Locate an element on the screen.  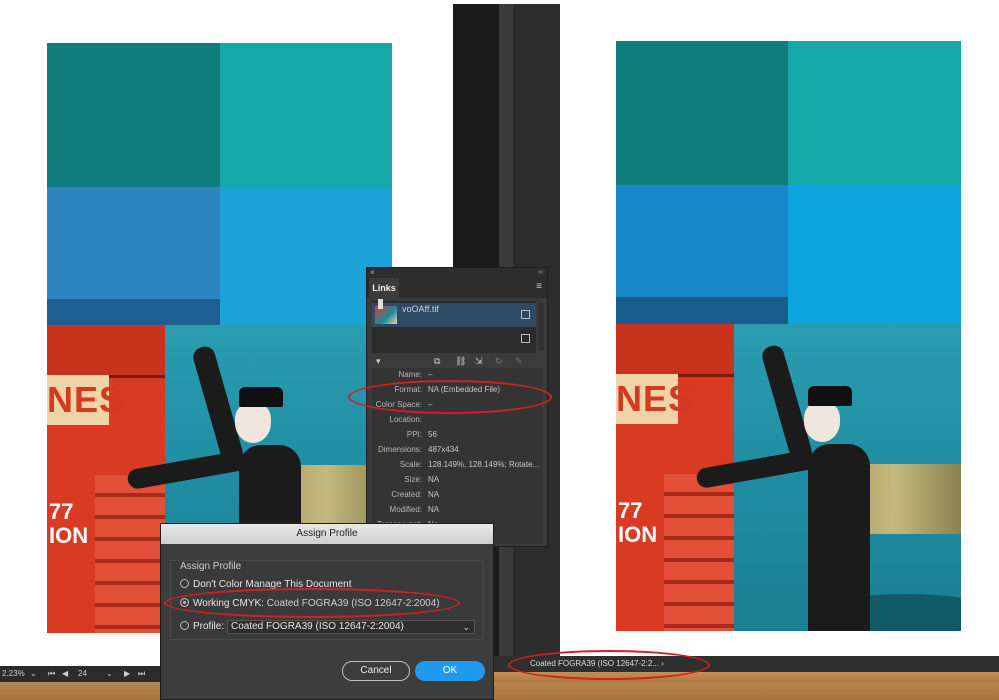
annotation-document-profile is located at coordinates (609, 665).